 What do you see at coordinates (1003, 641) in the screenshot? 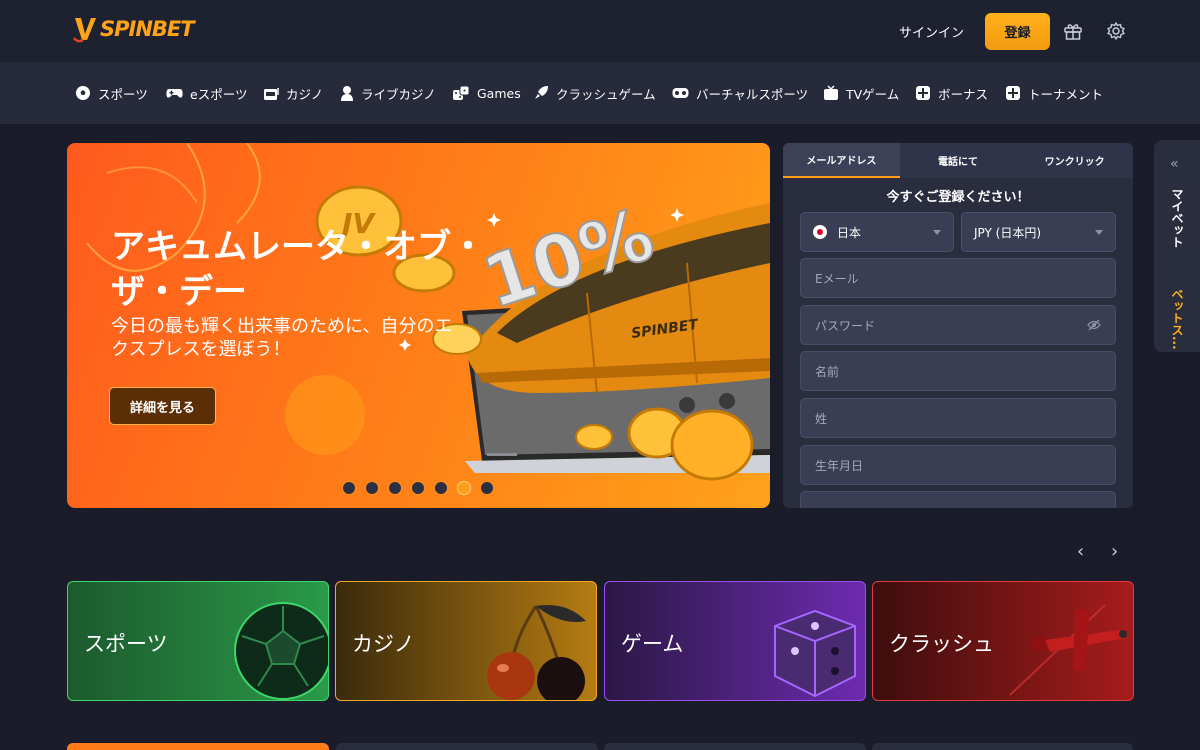
I see `category-card-crash: クラッシュ` at bounding box center [1003, 641].